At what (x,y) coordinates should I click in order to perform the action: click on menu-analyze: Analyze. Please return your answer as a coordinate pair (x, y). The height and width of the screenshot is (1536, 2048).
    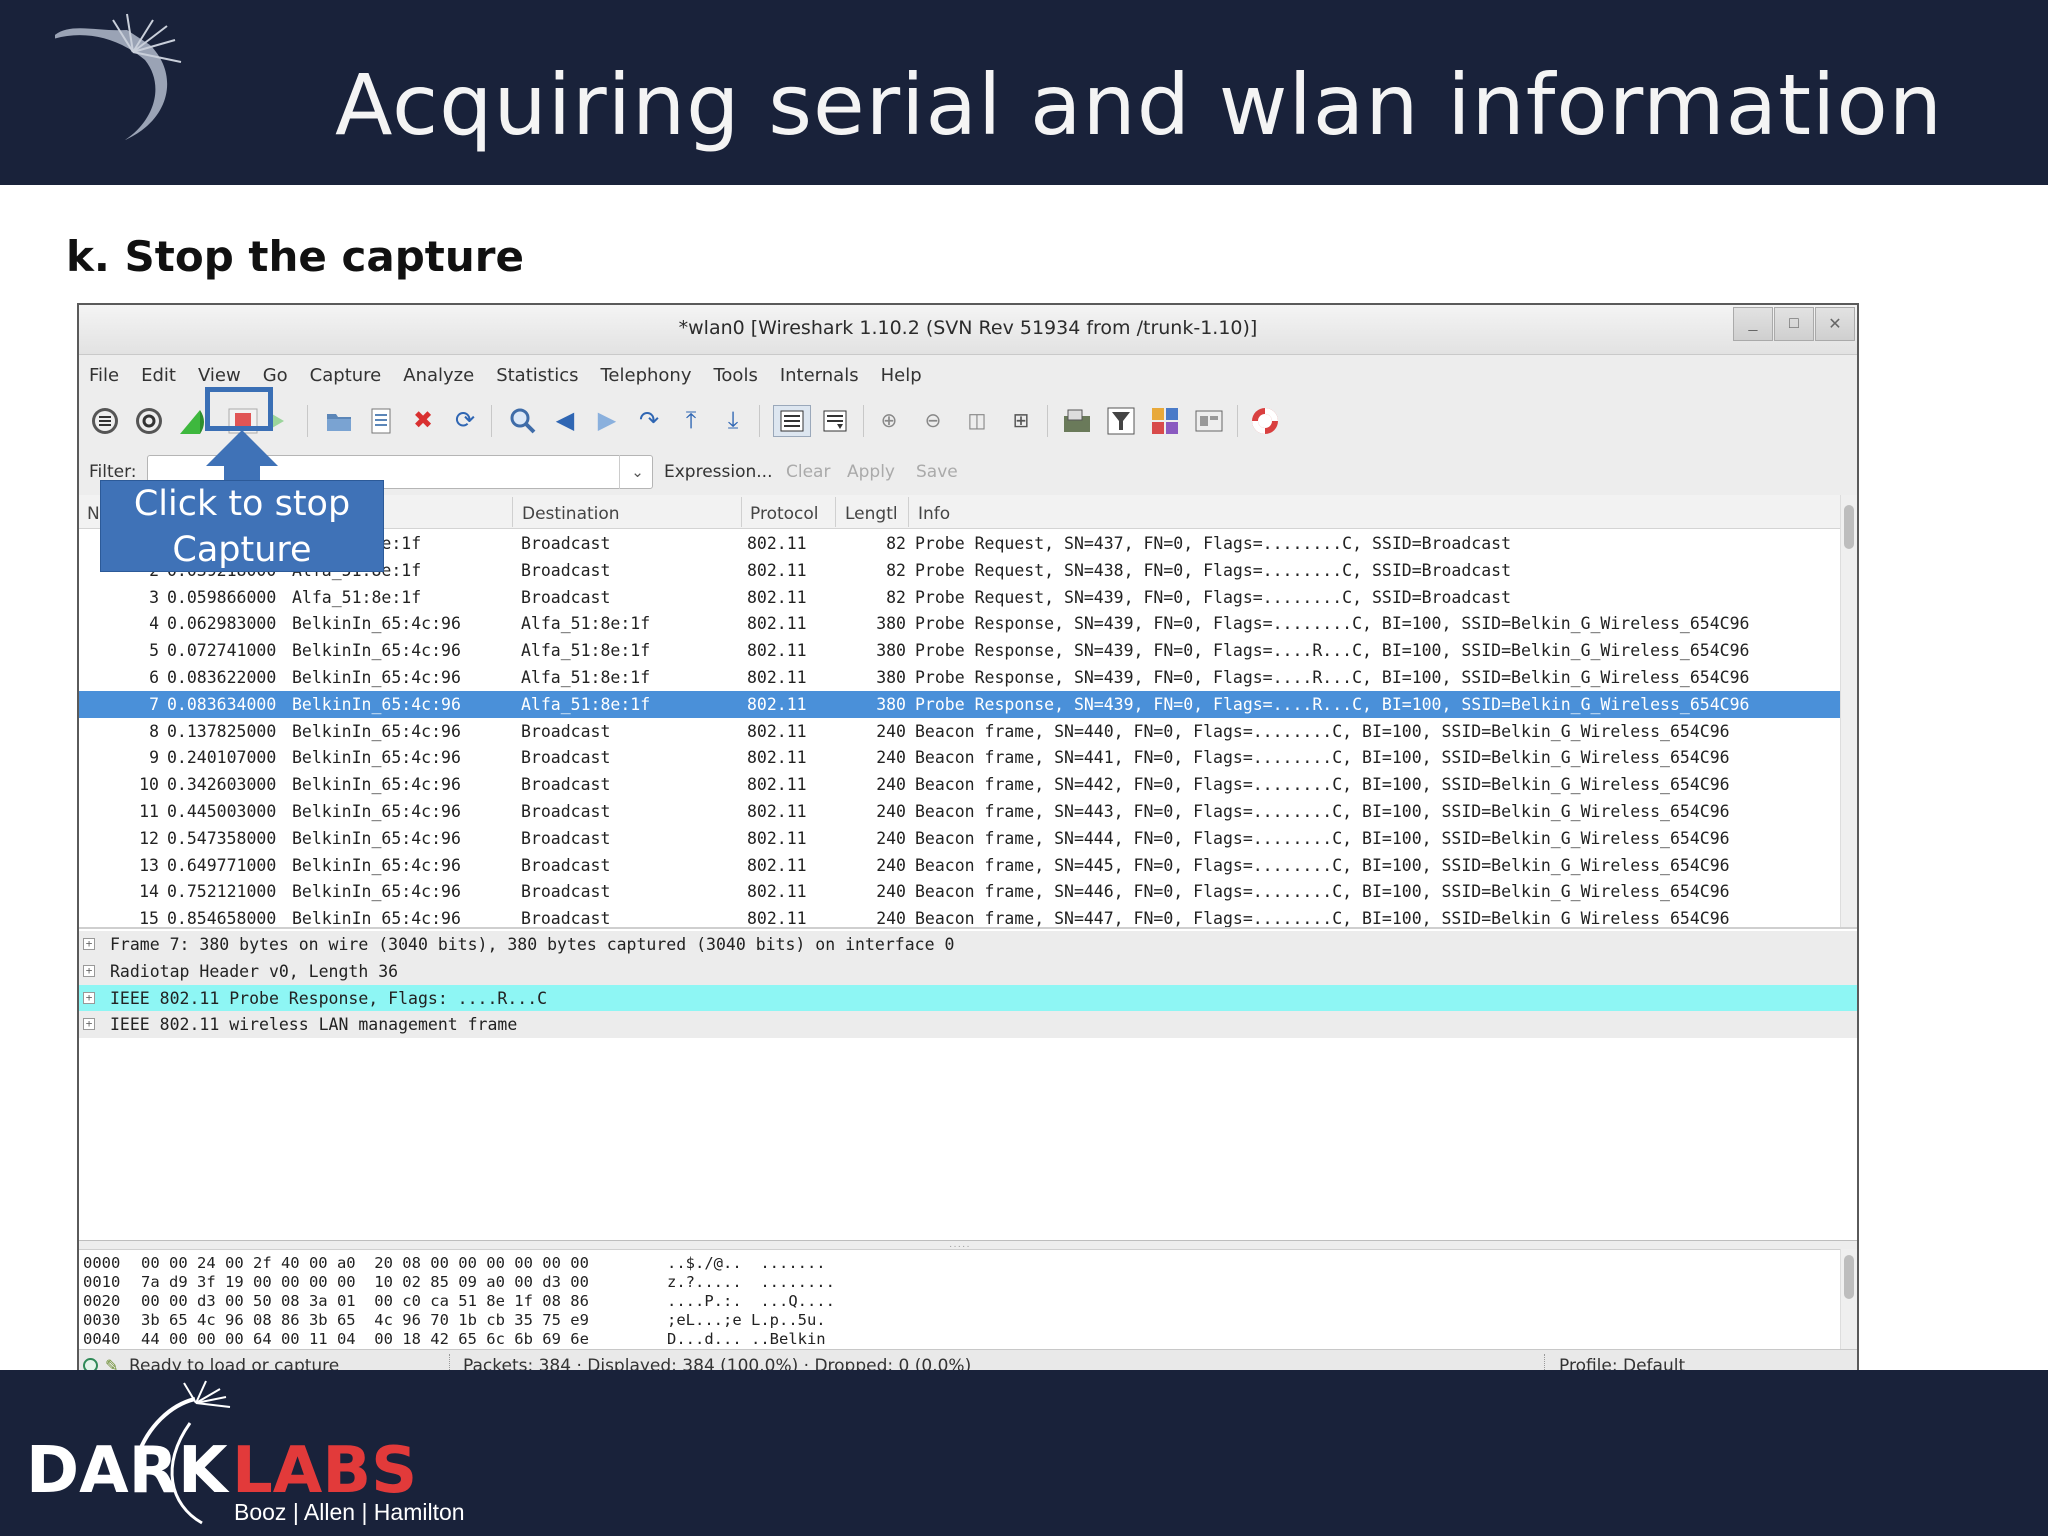
    Looking at the image, I should click on (438, 375).